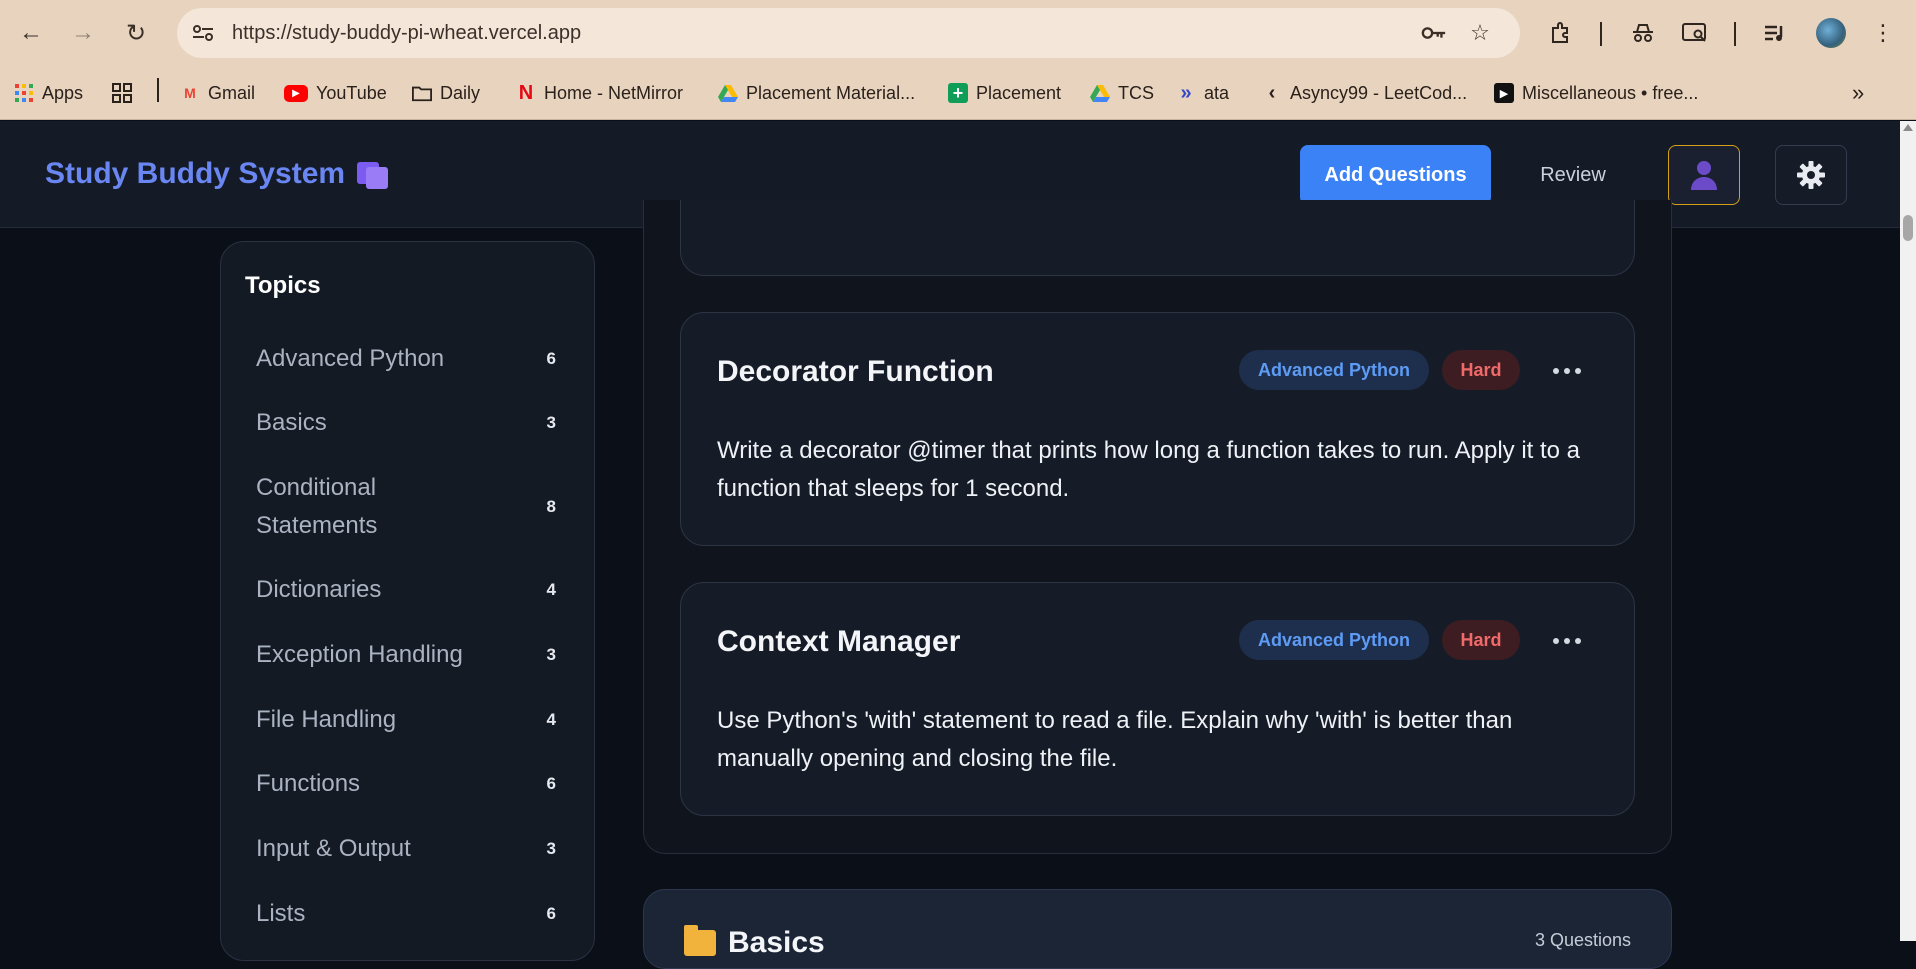 The width and height of the screenshot is (1916, 969). I want to click on media-queue-icon, so click(1775, 33).